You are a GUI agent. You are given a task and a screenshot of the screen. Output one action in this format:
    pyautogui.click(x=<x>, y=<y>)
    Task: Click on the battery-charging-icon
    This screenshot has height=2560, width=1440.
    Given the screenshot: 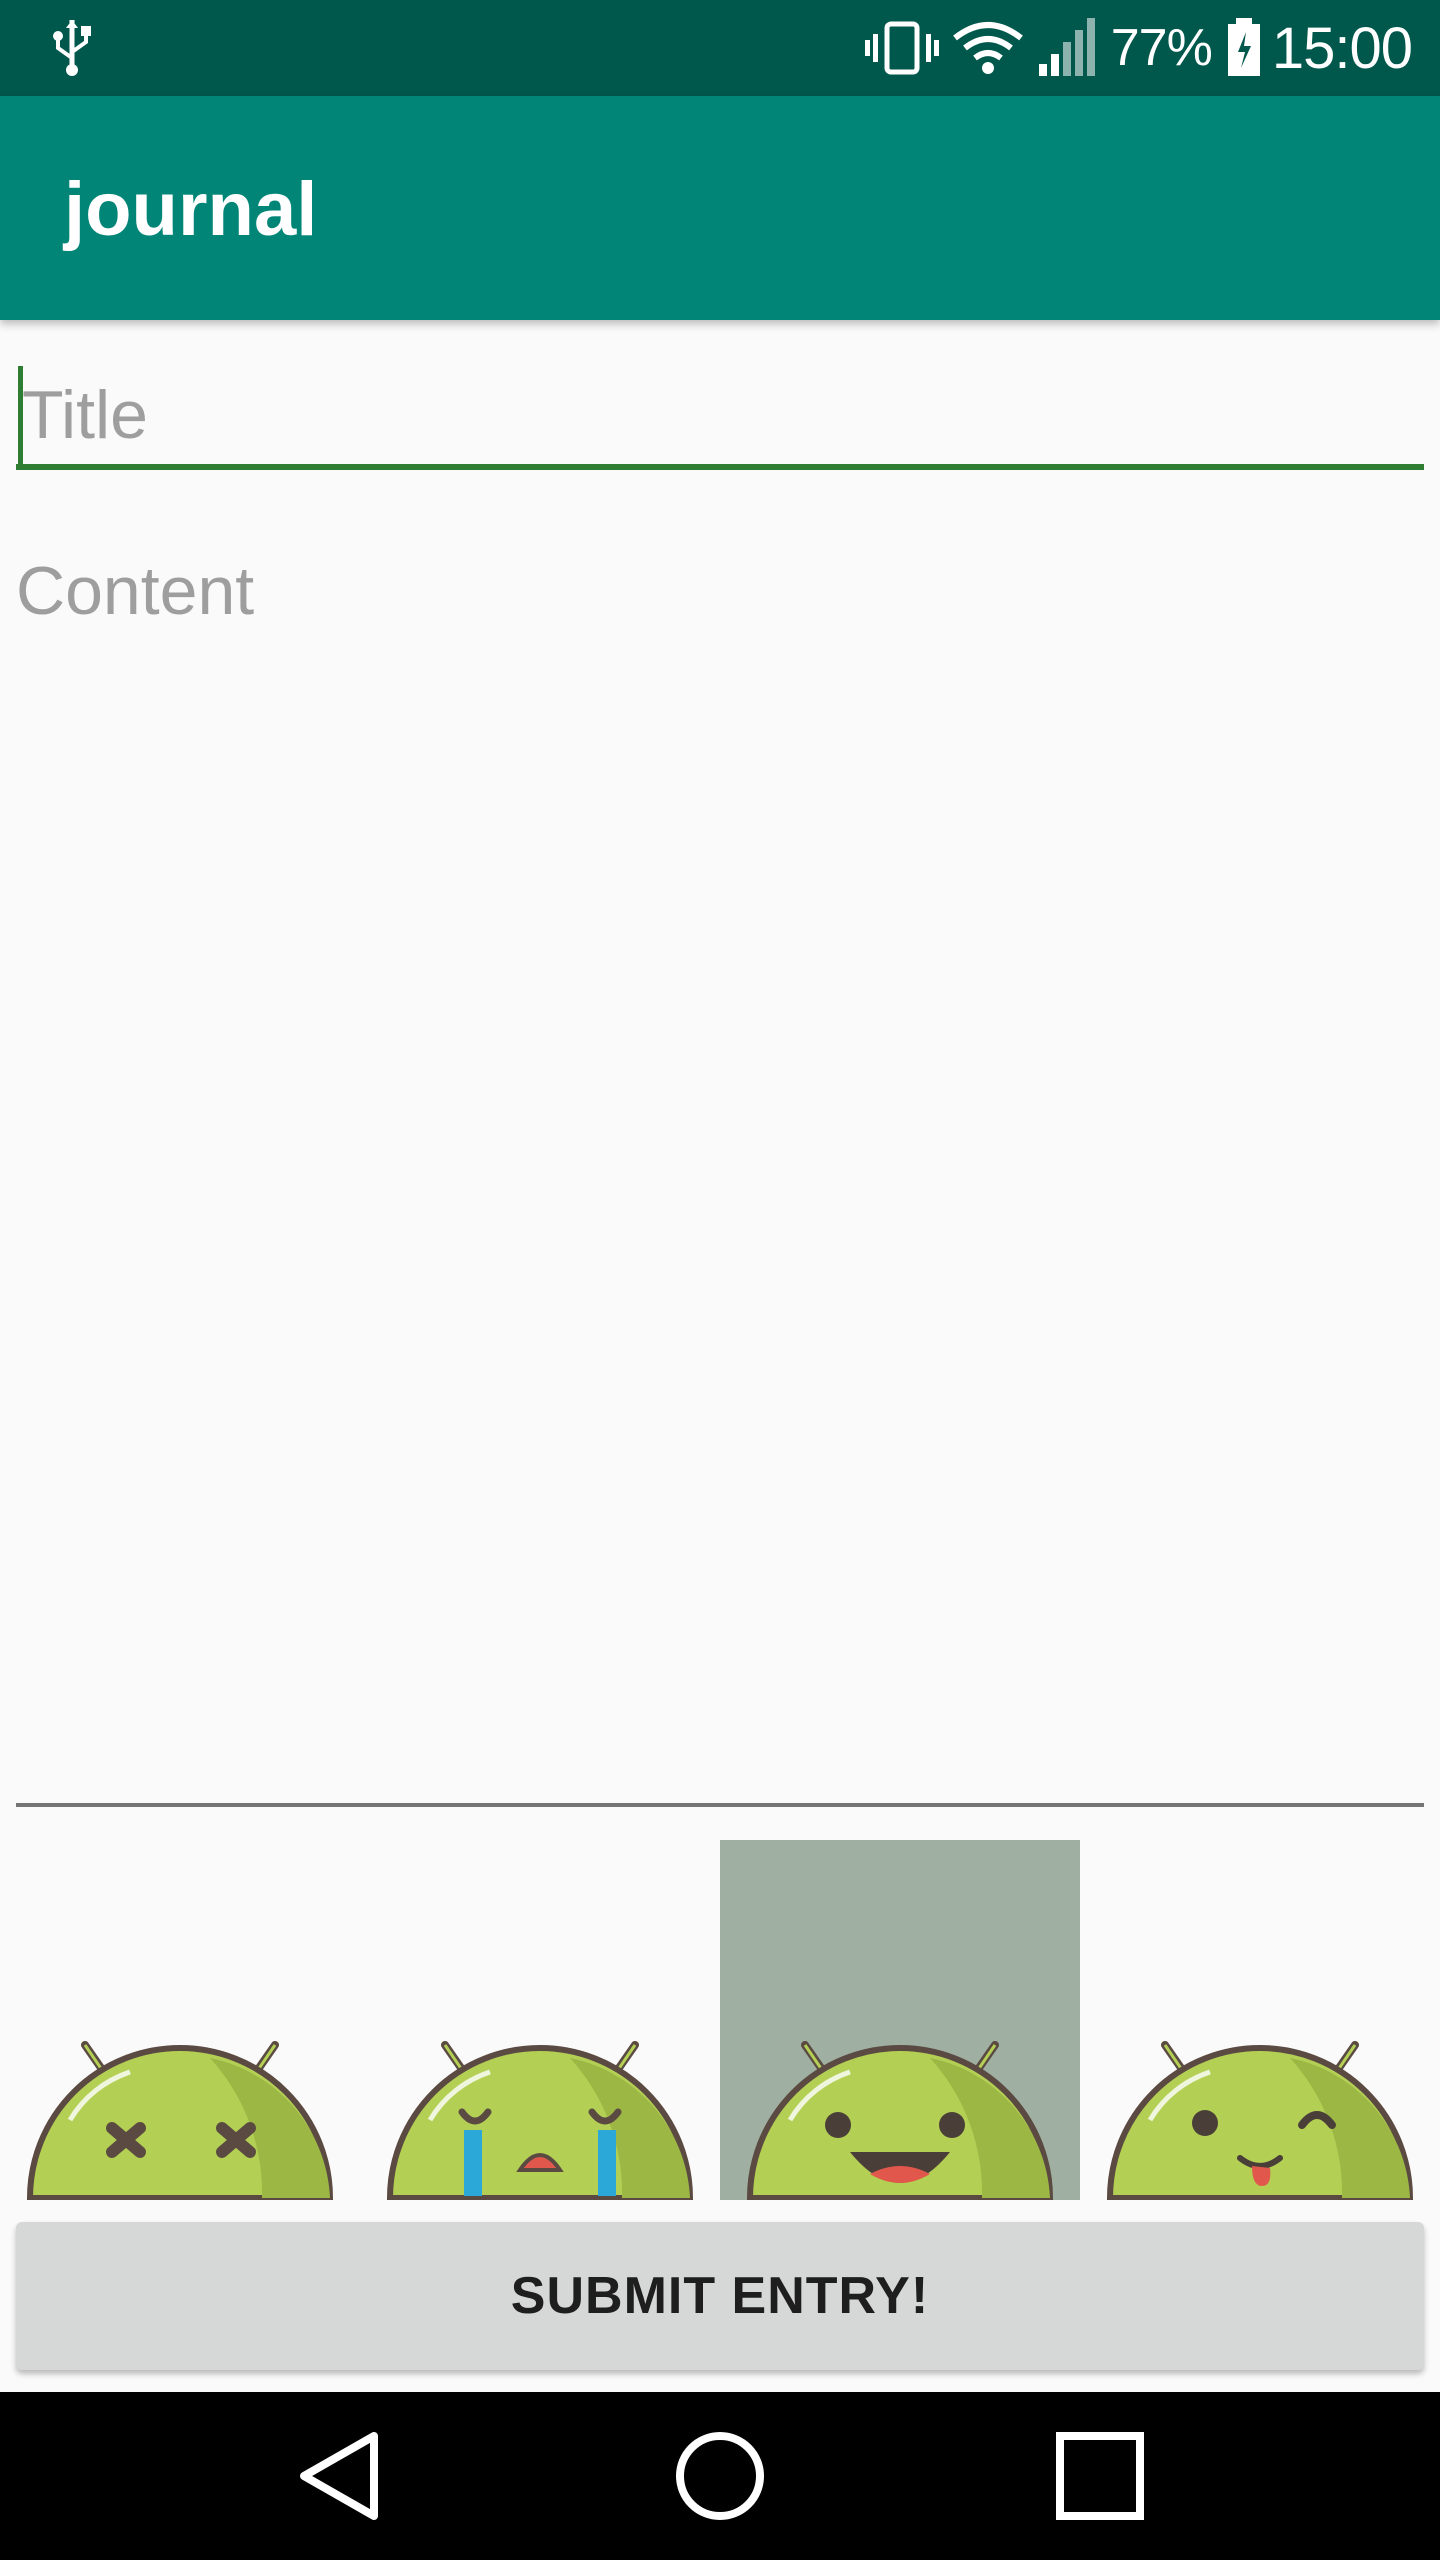 What is the action you would take?
    pyautogui.click(x=1243, y=47)
    